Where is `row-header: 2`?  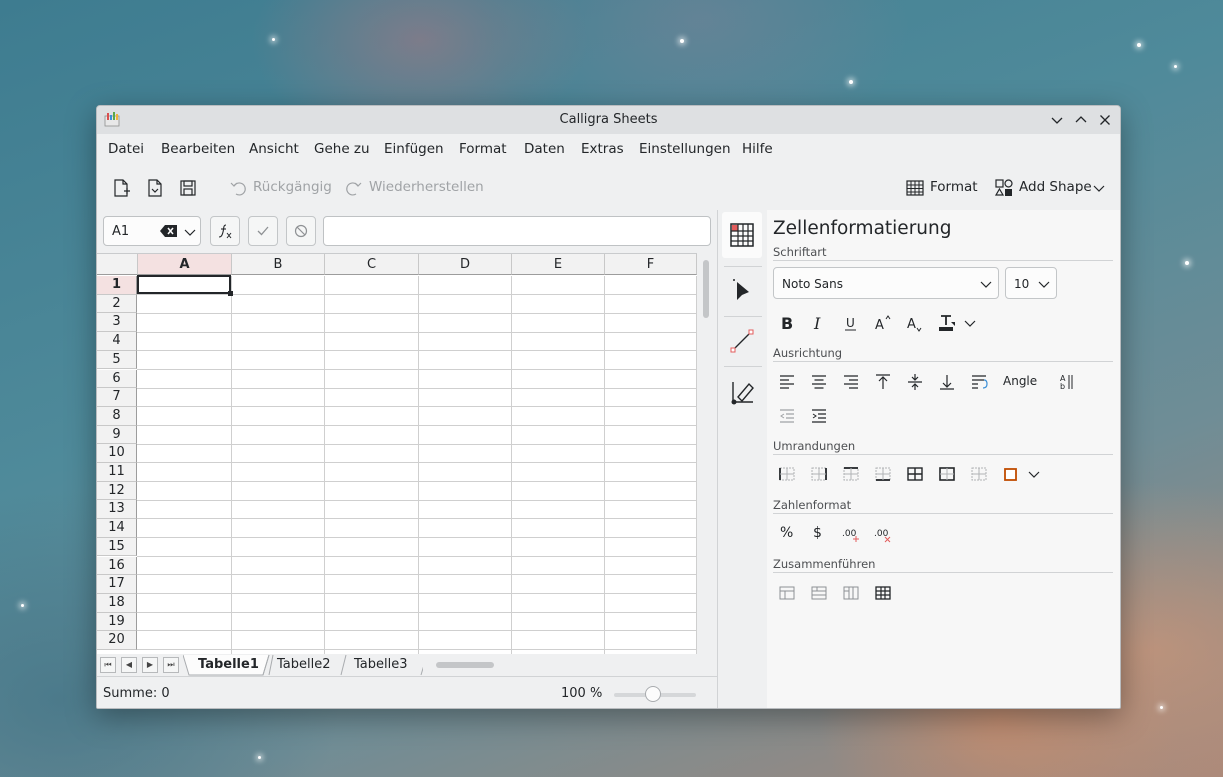 row-header: 2 is located at coordinates (117, 304).